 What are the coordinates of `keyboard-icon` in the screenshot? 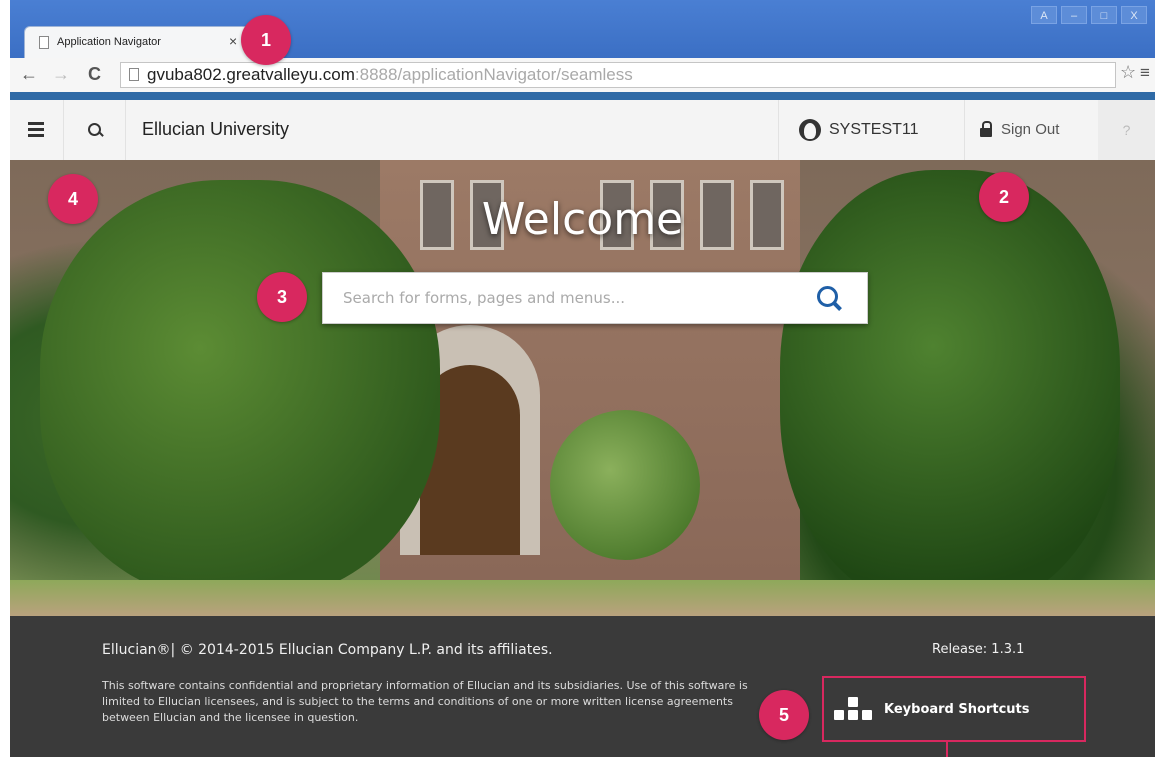 It's located at (853, 710).